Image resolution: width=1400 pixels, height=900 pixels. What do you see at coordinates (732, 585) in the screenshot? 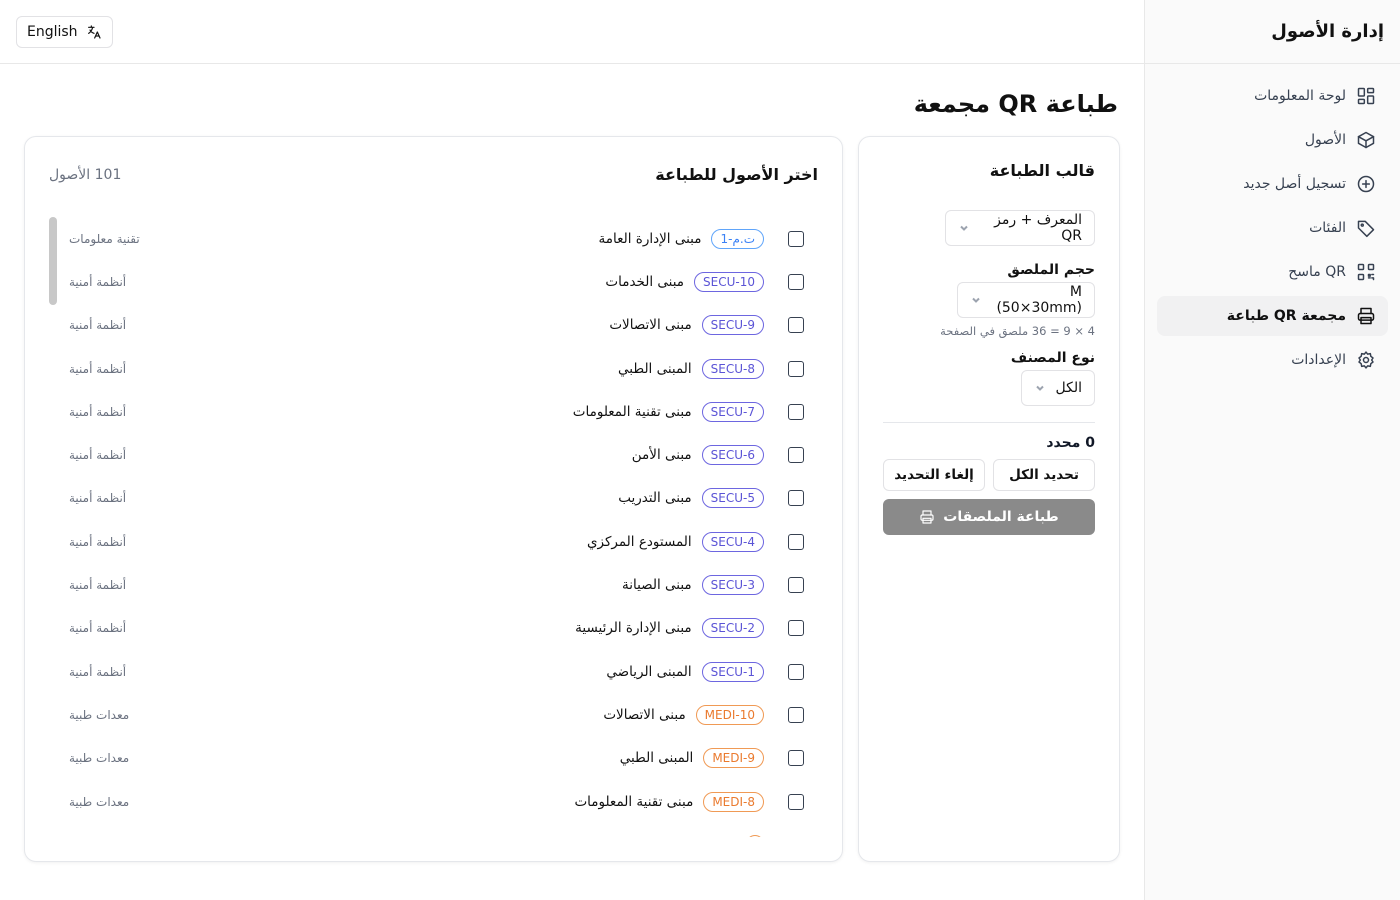
I see `asset-code-badge: SECU-3` at bounding box center [732, 585].